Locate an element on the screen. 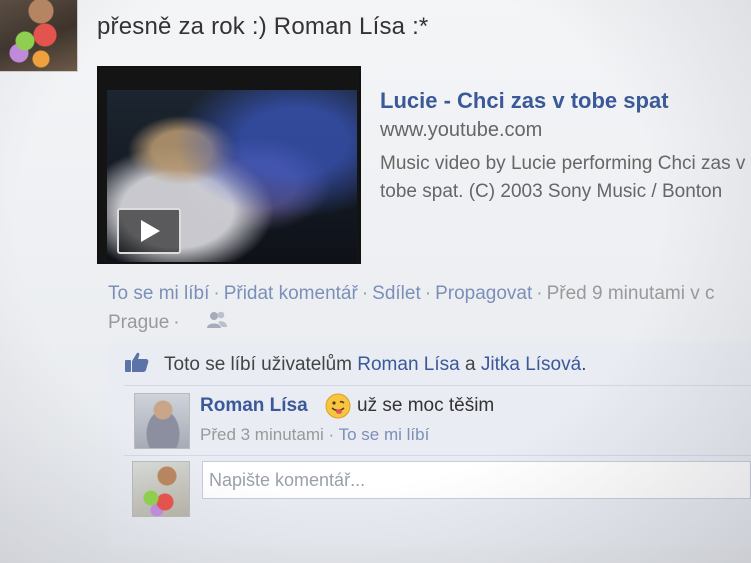  smiley-tongue-icon is located at coordinates (338, 406).